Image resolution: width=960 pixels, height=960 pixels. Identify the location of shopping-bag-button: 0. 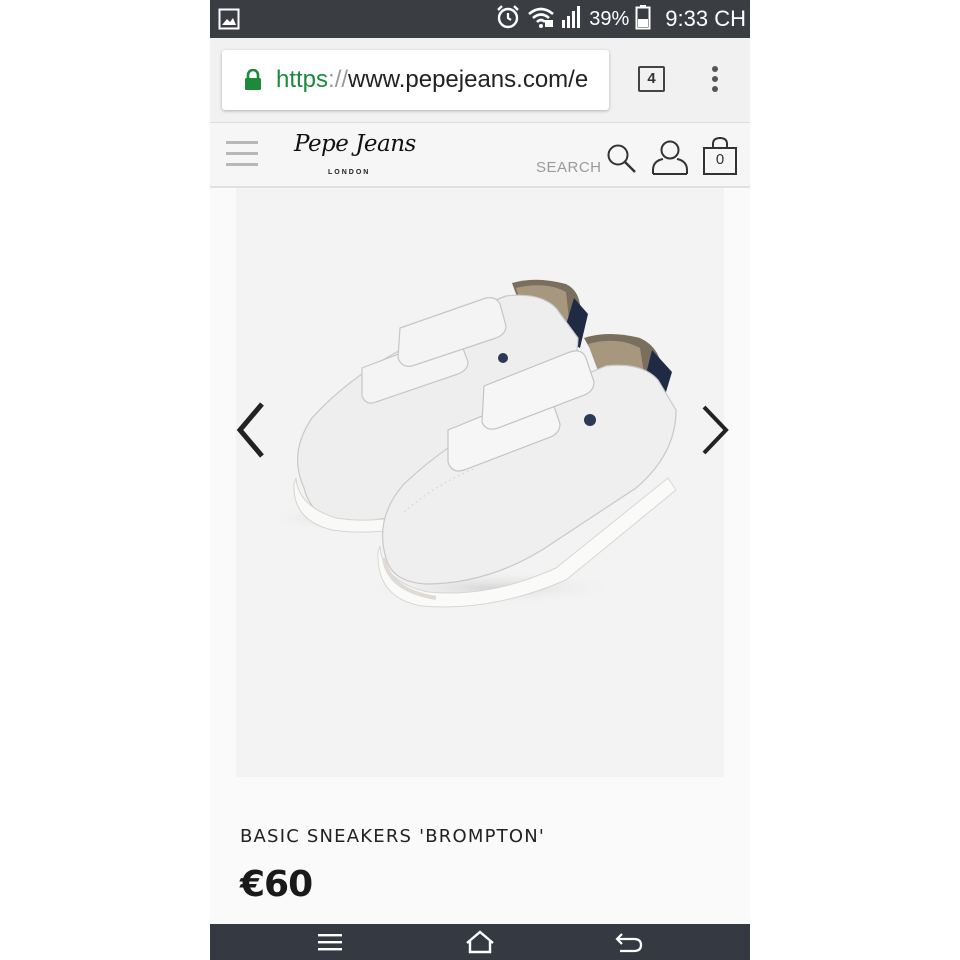
(720, 155).